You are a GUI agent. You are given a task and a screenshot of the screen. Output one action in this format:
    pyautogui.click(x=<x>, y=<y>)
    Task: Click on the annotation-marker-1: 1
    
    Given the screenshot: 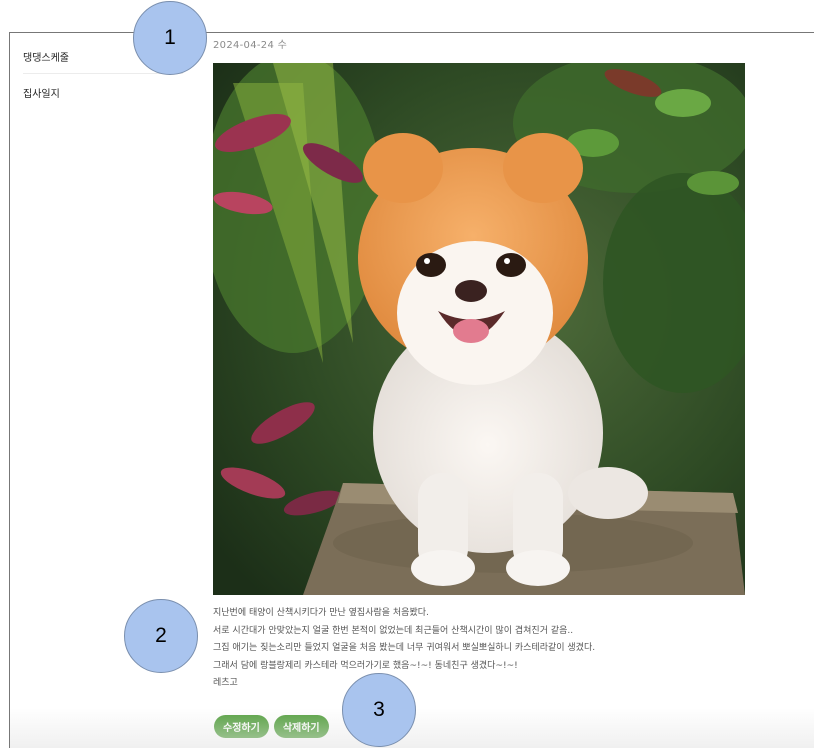 What is the action you would take?
    pyautogui.click(x=170, y=38)
    